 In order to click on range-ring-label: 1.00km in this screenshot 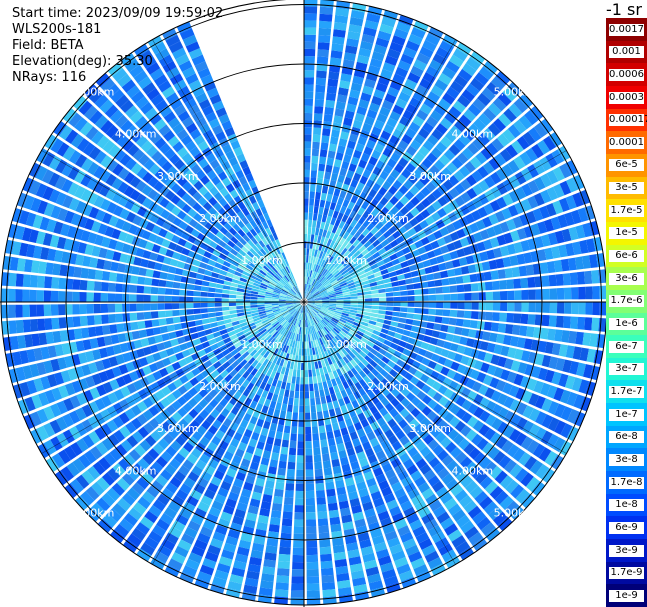, I will do `click(346, 344)`.